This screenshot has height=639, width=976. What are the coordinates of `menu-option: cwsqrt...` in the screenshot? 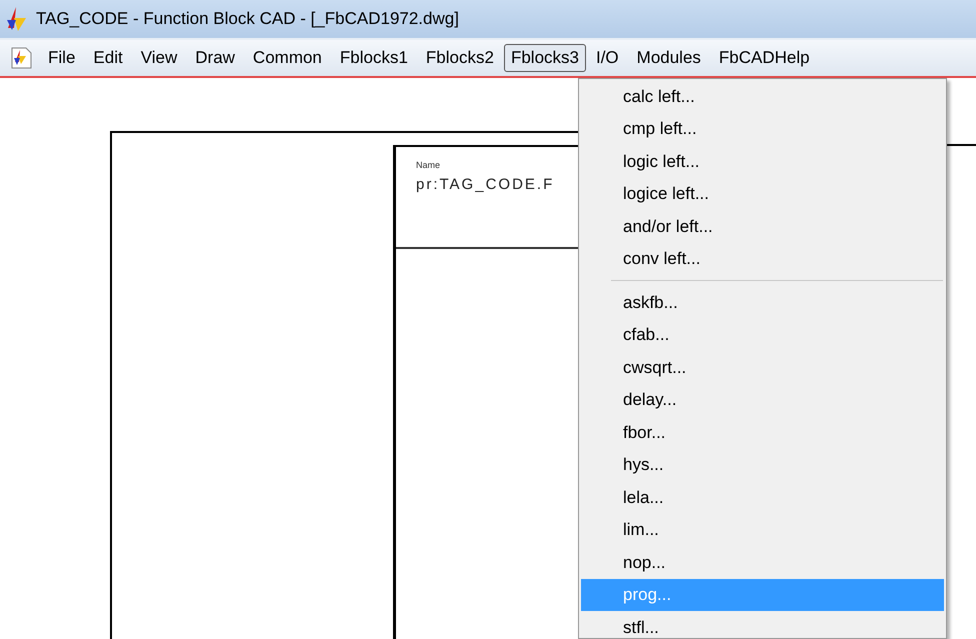 It's located at (762, 367).